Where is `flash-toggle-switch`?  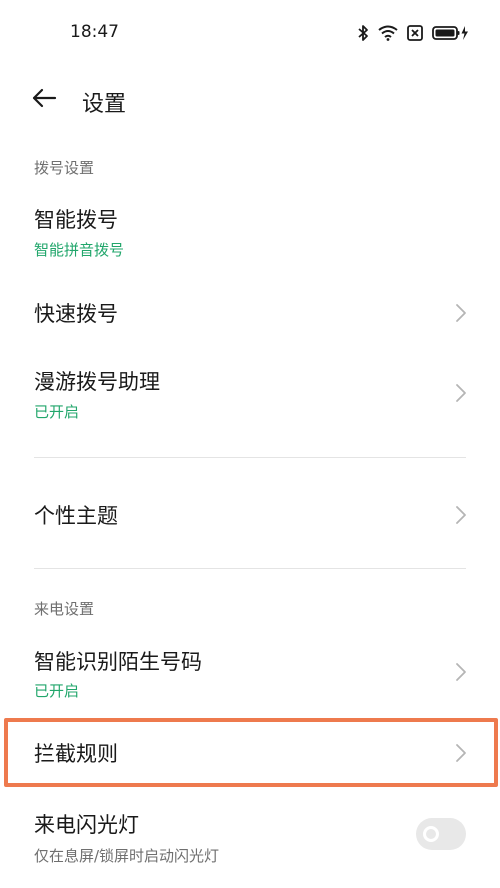
flash-toggle-switch is located at coordinates (441, 834).